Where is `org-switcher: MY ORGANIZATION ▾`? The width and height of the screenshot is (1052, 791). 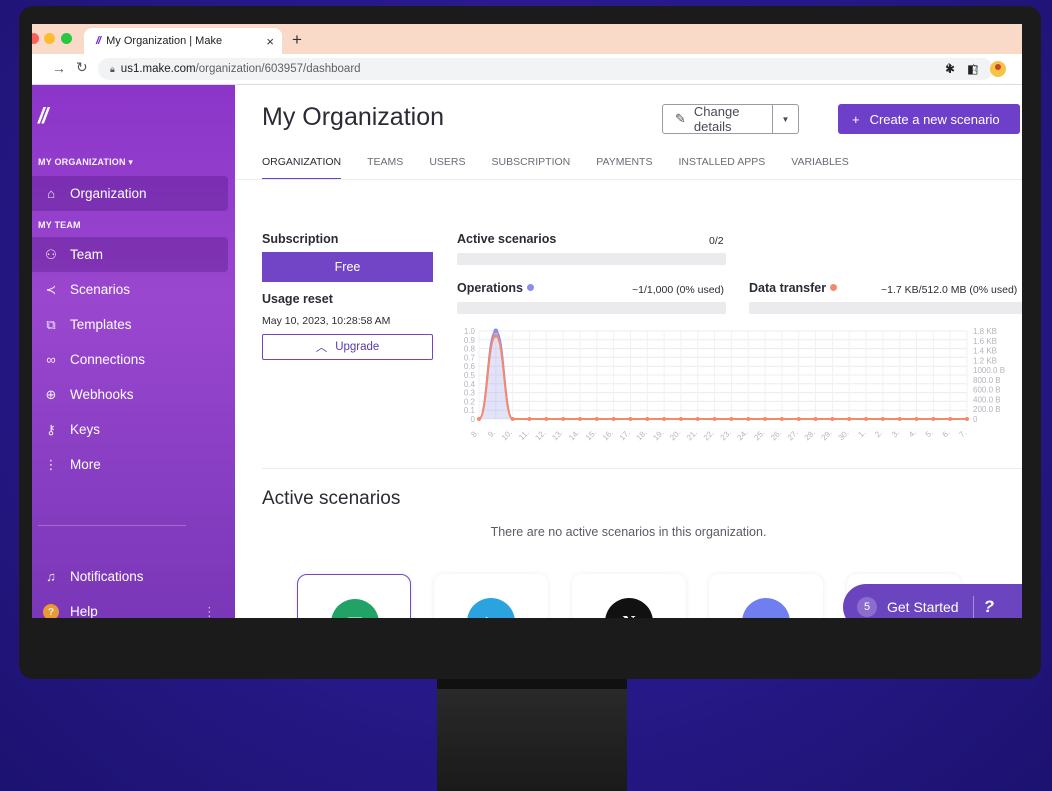 org-switcher: MY ORGANIZATION ▾ is located at coordinates (85, 162).